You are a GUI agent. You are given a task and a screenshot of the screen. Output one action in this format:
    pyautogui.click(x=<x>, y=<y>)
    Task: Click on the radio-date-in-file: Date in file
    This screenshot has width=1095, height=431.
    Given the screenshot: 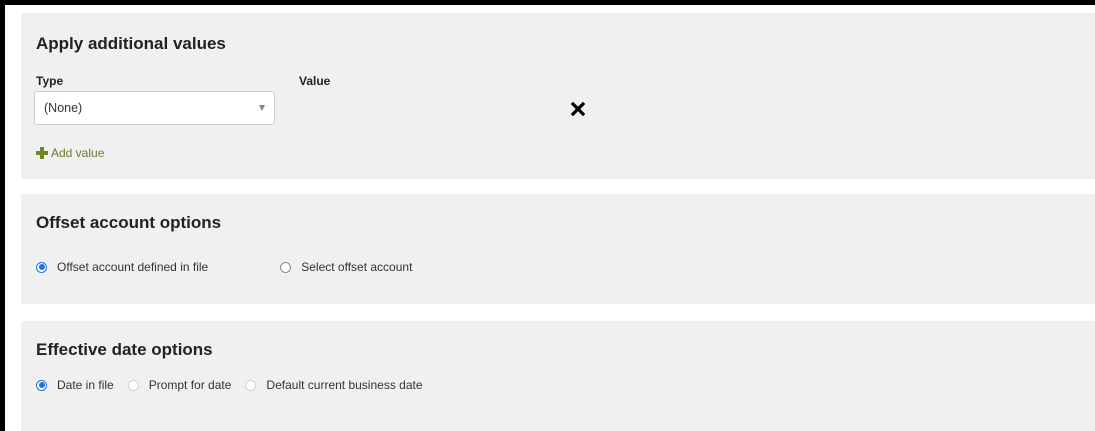 What is the action you would take?
    pyautogui.click(x=75, y=385)
    